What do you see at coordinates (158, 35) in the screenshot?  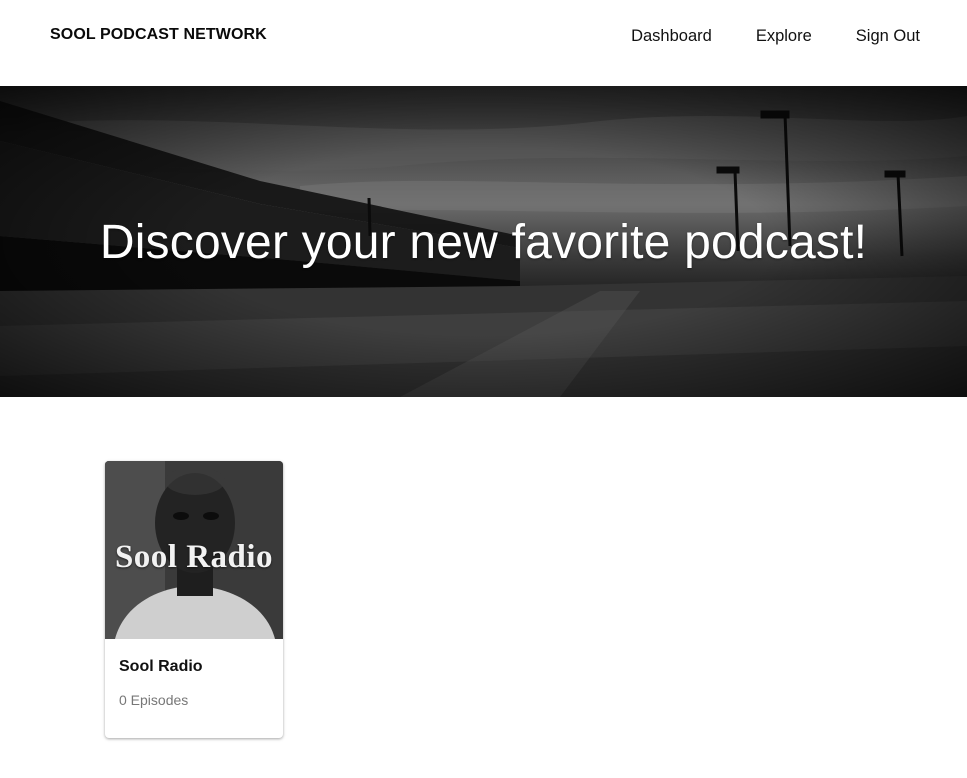 I see `brand-logo-text: SOOL PODCAST NETWORK` at bounding box center [158, 35].